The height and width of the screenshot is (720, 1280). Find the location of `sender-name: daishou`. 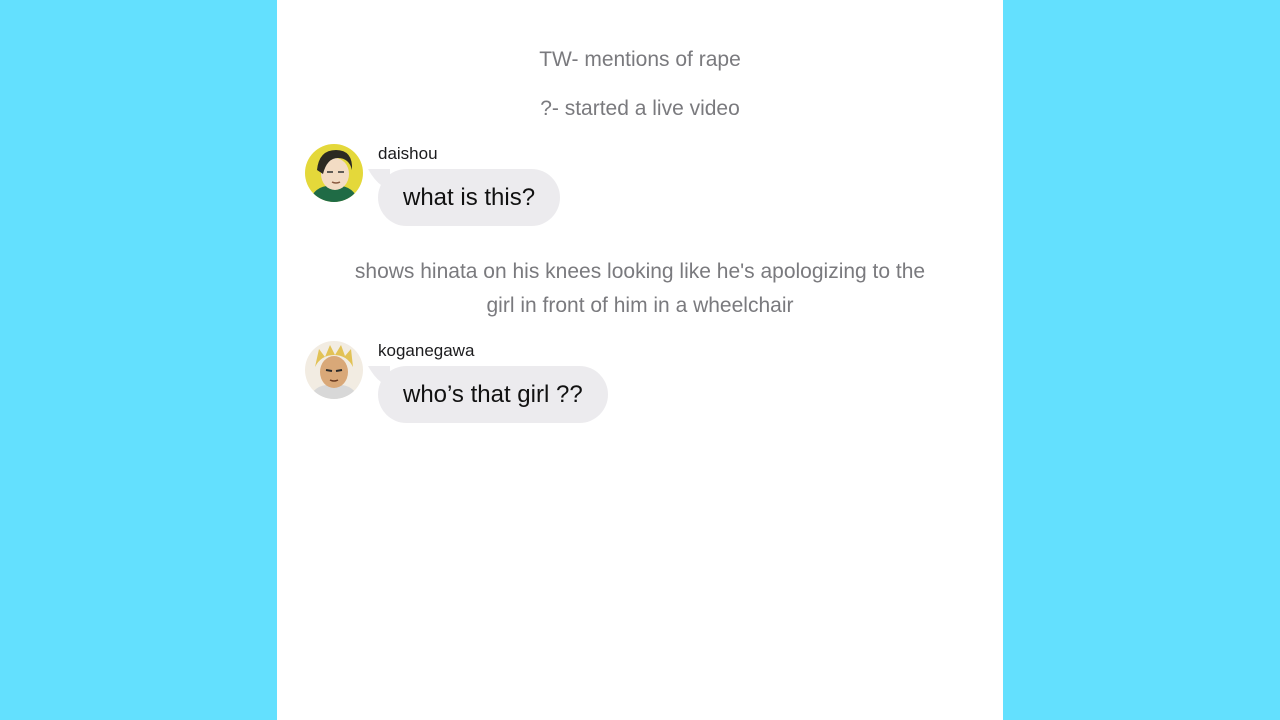

sender-name: daishou is located at coordinates (408, 153).